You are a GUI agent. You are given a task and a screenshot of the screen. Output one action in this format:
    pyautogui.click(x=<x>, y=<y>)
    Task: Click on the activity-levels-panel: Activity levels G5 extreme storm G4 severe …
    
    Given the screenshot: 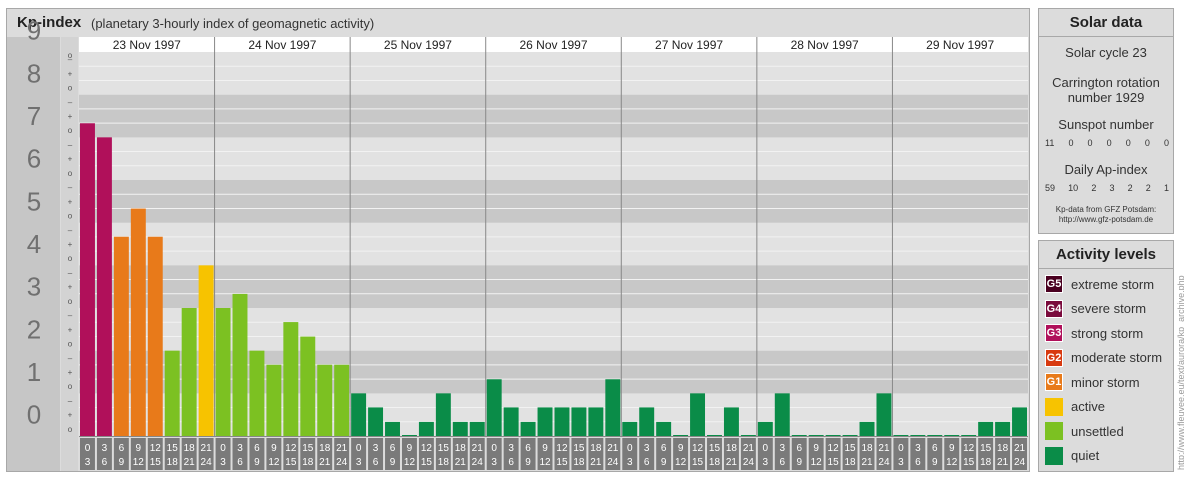 What is the action you would take?
    pyautogui.click(x=1106, y=356)
    